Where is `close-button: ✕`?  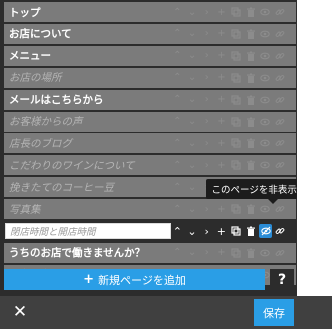
close-button: ✕ is located at coordinates (20, 312).